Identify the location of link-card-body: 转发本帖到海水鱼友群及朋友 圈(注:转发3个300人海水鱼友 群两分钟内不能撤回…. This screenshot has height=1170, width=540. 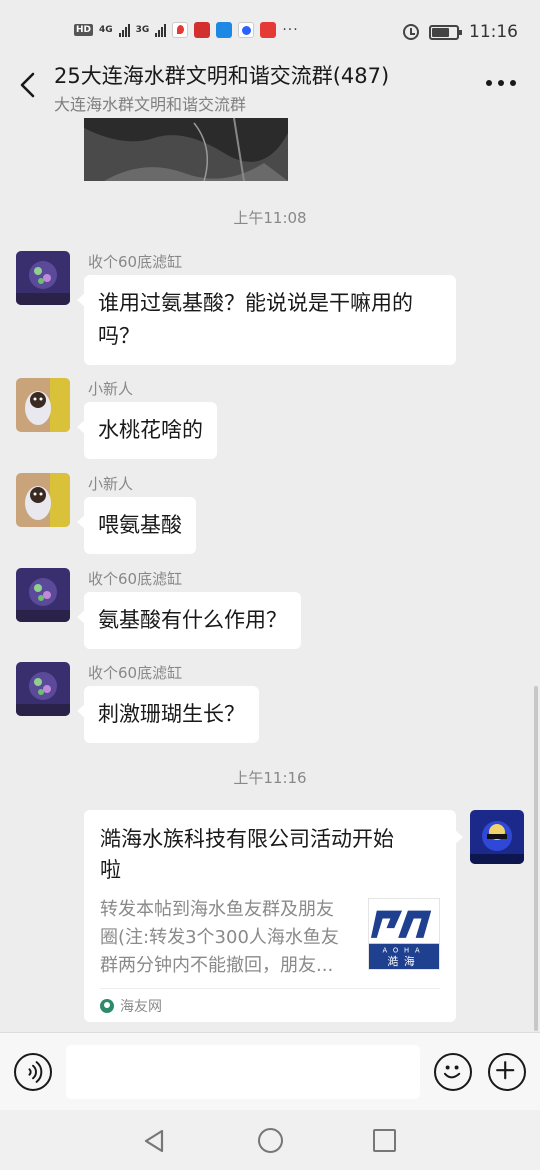
(270, 939).